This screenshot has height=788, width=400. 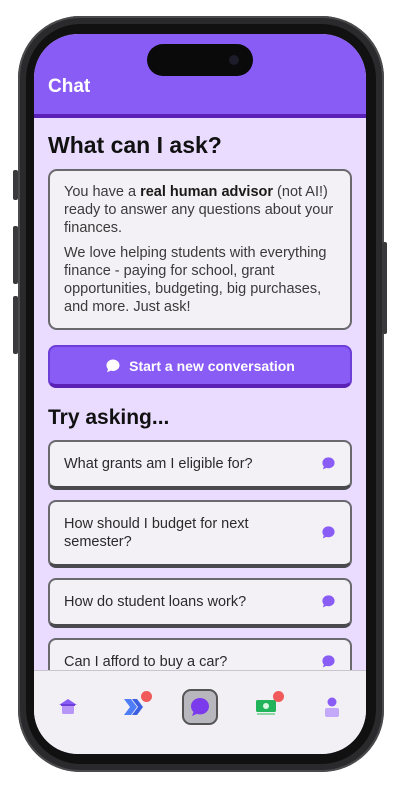 I want to click on suggestion-item: How should I budget for next semester?, so click(x=200, y=534).